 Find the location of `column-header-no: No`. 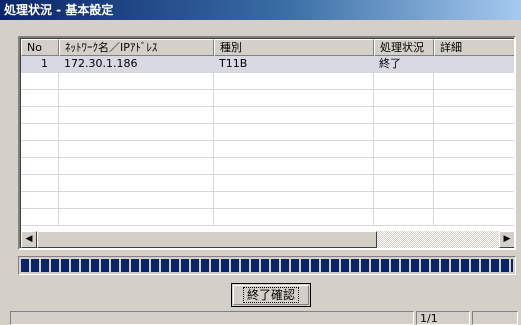

column-header-no: No is located at coordinates (40, 47).